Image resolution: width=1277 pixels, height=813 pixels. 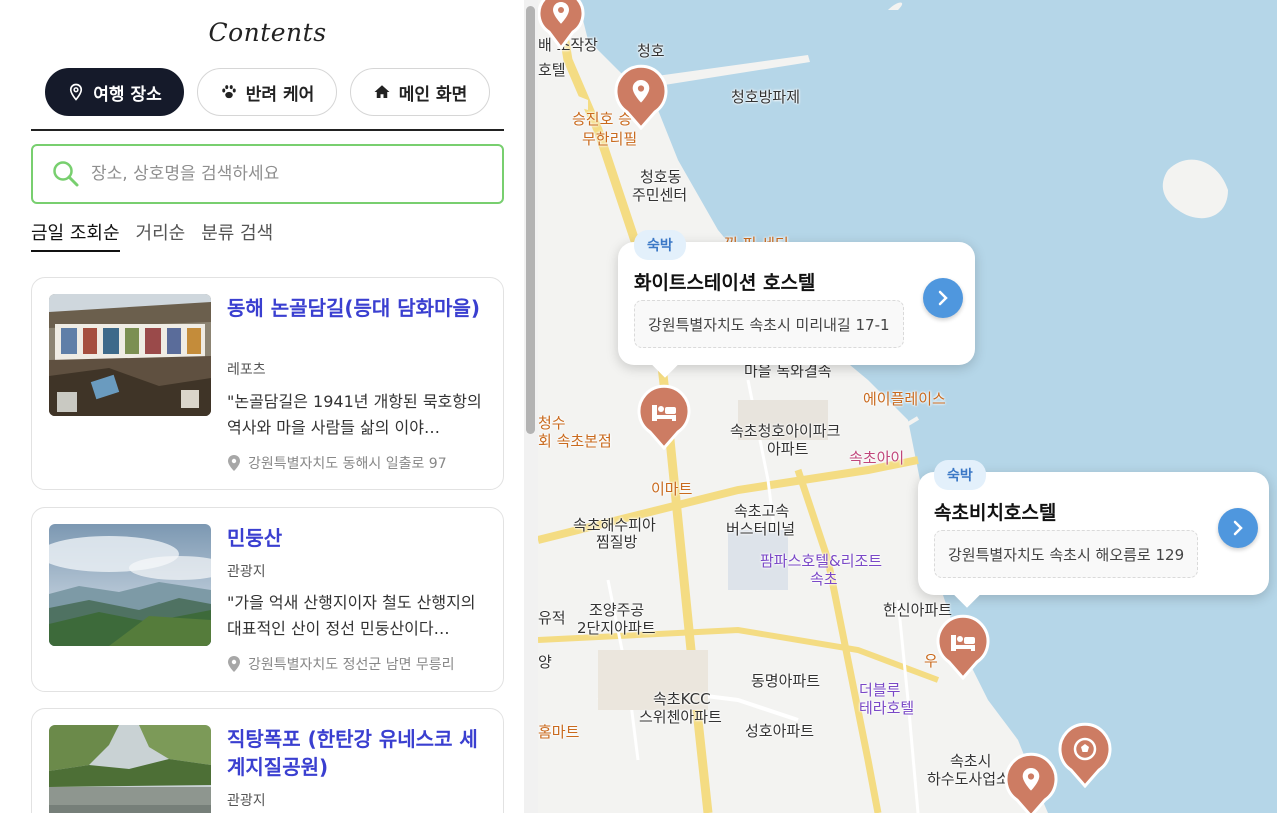 What do you see at coordinates (559, 732) in the screenshot?
I see `map-label: 홈마트` at bounding box center [559, 732].